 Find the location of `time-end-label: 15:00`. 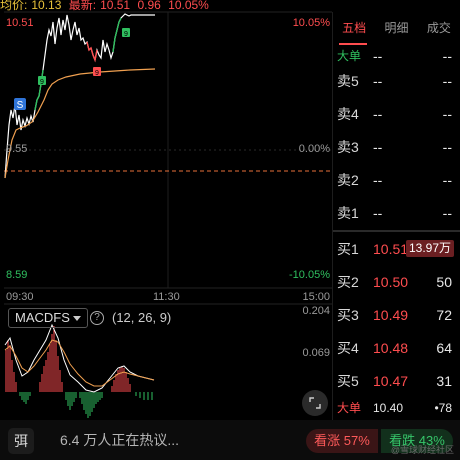

time-end-label: 15:00 is located at coordinates (316, 297).